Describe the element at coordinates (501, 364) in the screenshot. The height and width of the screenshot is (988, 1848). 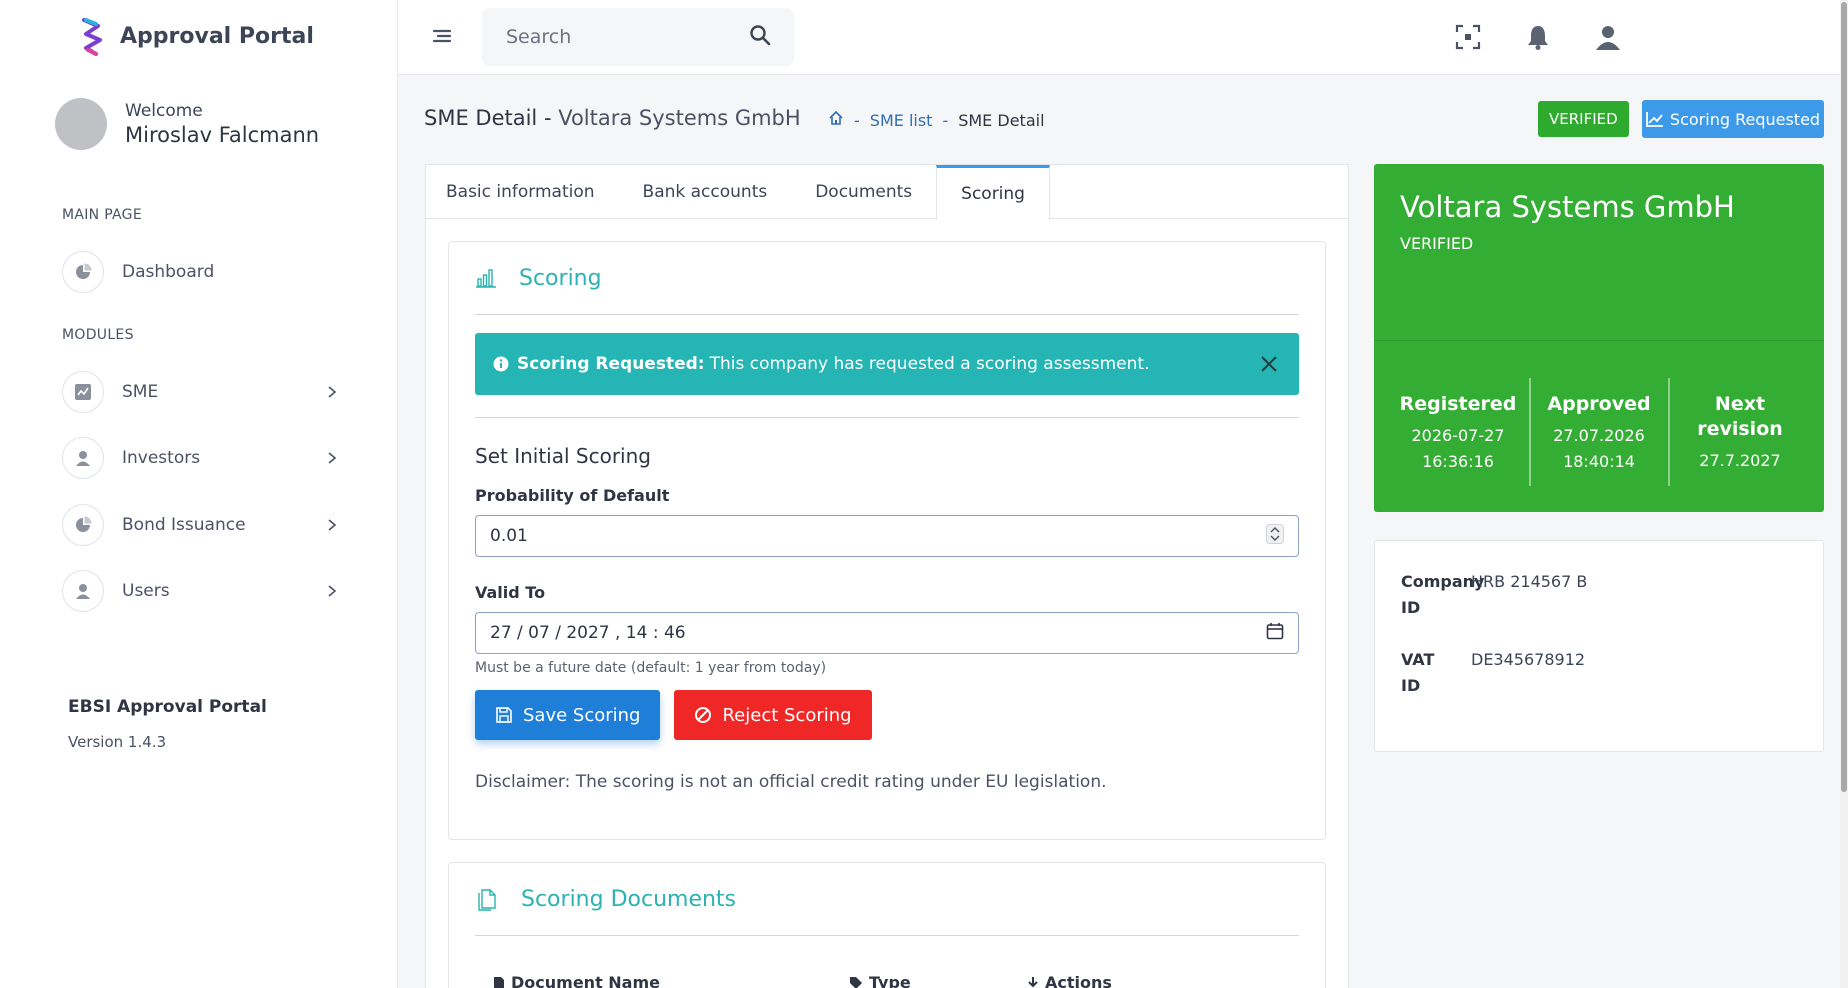
I see `info-icon` at that location.